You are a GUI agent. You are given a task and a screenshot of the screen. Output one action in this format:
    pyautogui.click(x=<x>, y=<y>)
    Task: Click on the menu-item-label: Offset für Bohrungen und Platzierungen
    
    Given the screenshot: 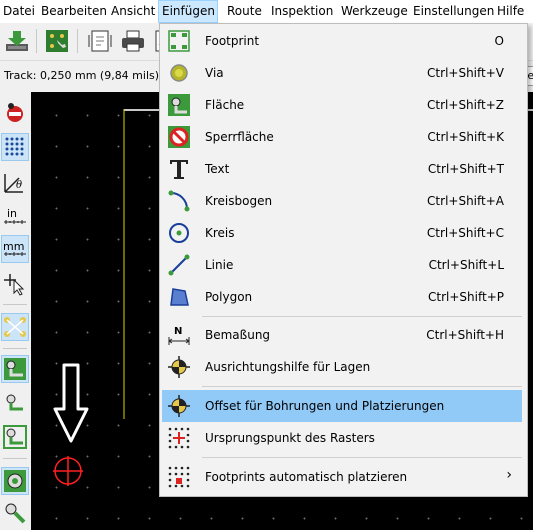 What is the action you would take?
    pyautogui.click(x=325, y=406)
    